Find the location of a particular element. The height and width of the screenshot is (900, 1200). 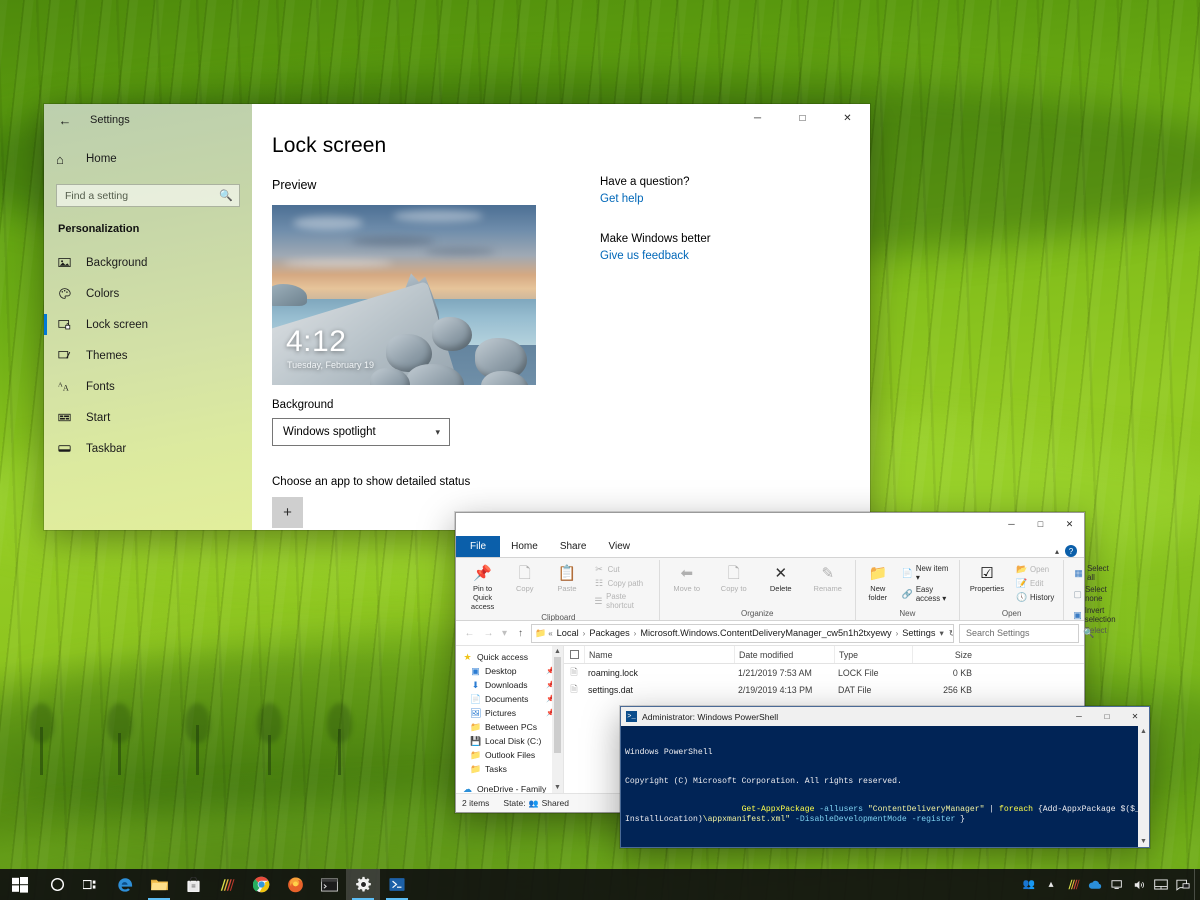

network-tray-icon is located at coordinates (1117, 884).